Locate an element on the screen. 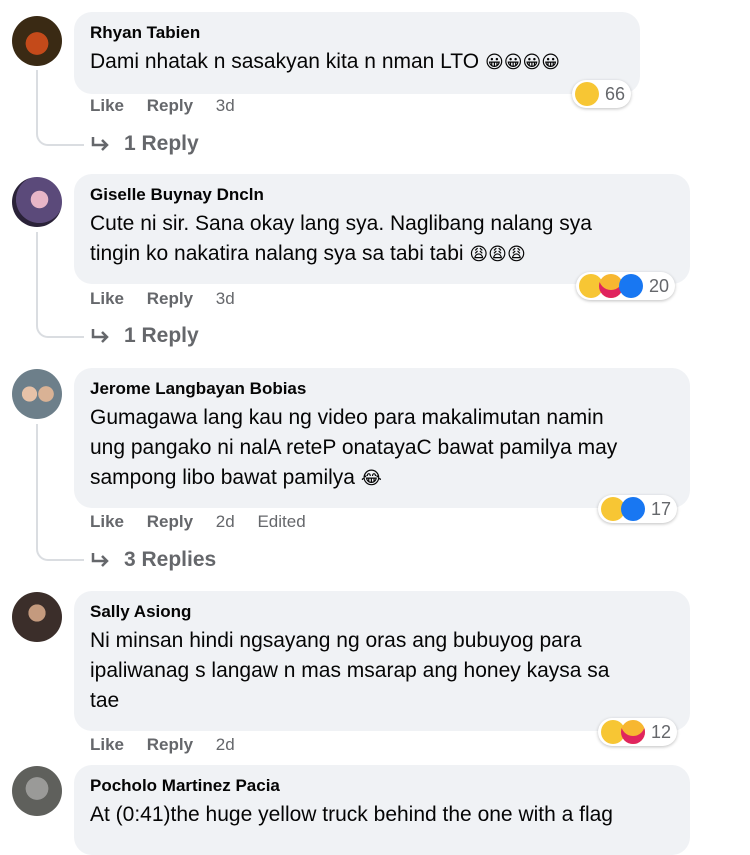  commenter-name: Pocholo Martinez Pacia is located at coordinates (382, 786).